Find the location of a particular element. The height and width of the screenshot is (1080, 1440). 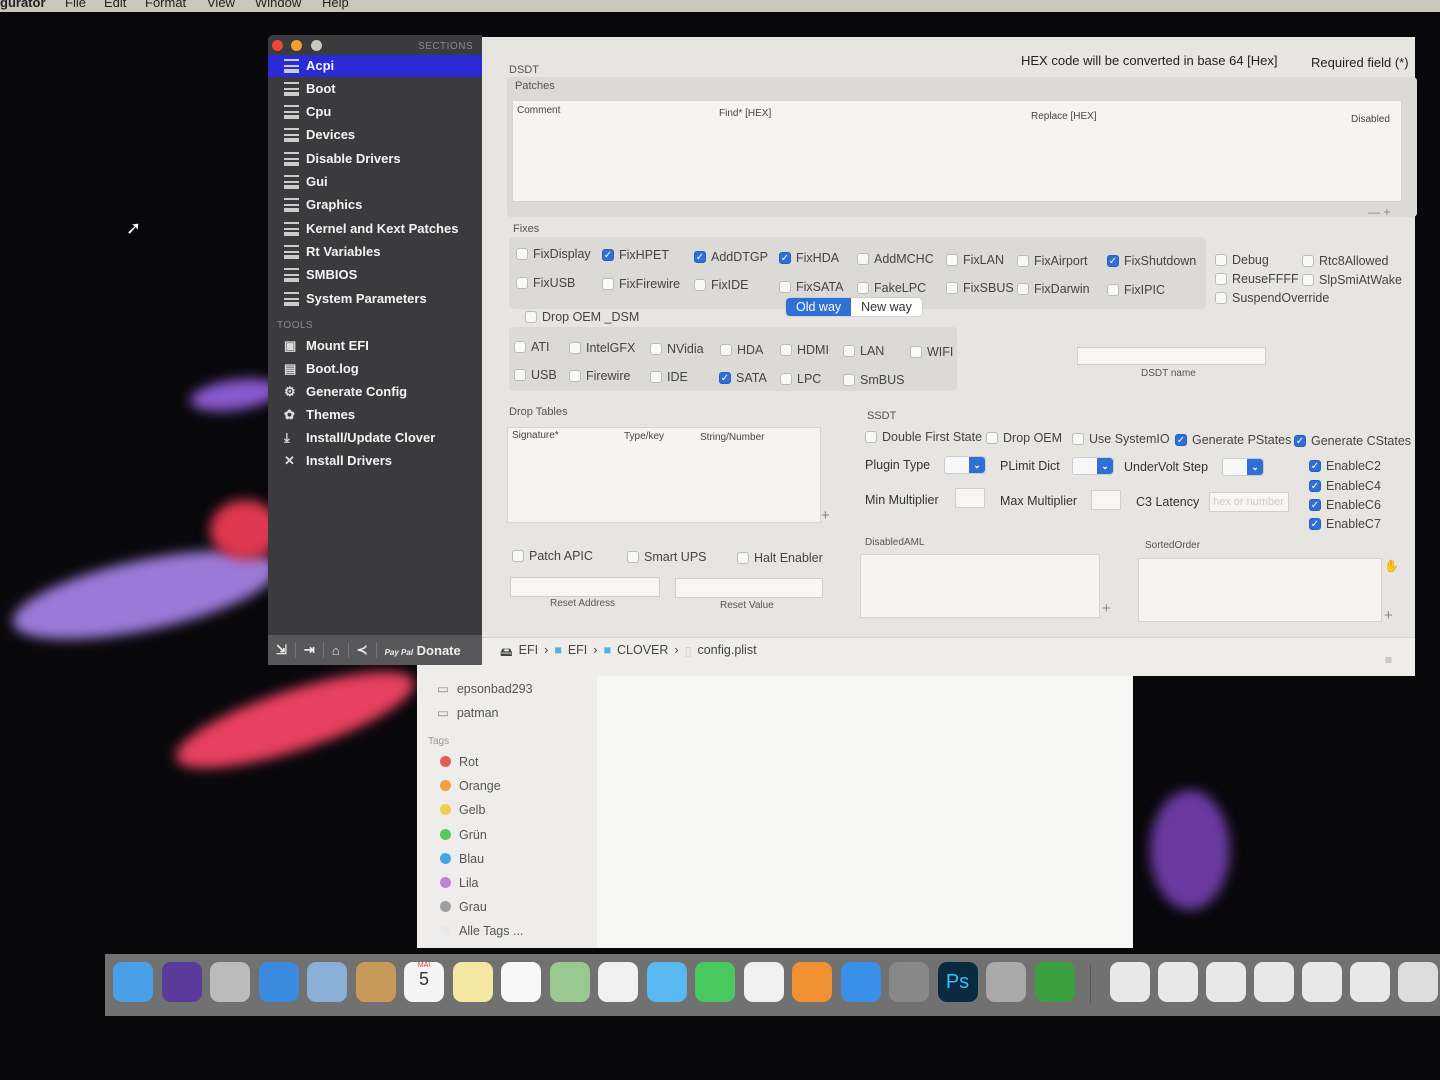

checkbox-enablec6: ✓ EnableC6 is located at coordinates (1345, 505).